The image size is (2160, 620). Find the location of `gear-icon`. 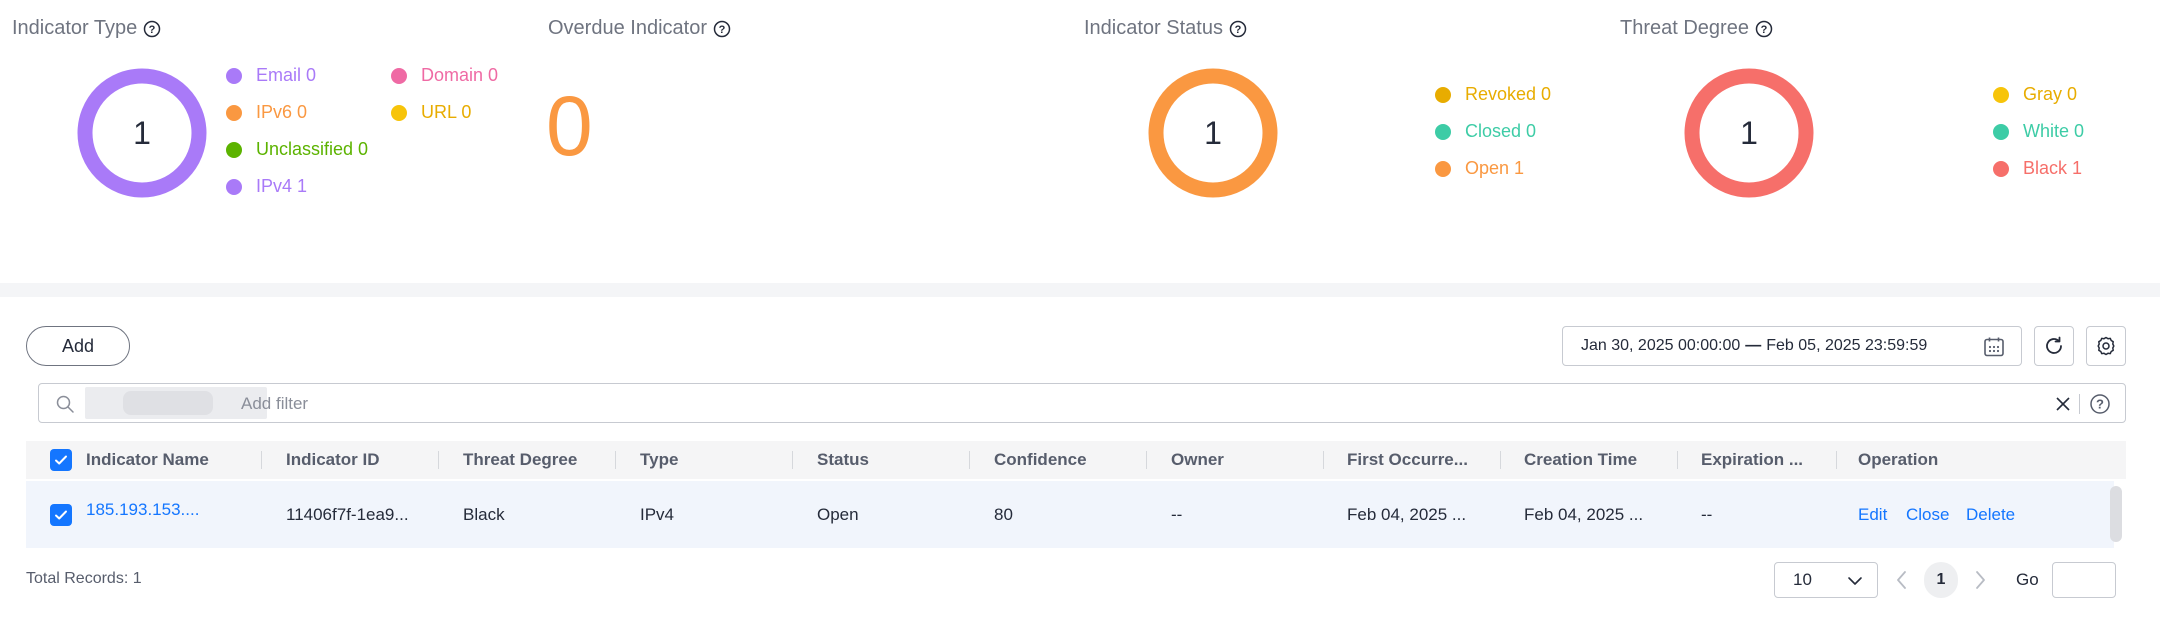

gear-icon is located at coordinates (2106, 346).